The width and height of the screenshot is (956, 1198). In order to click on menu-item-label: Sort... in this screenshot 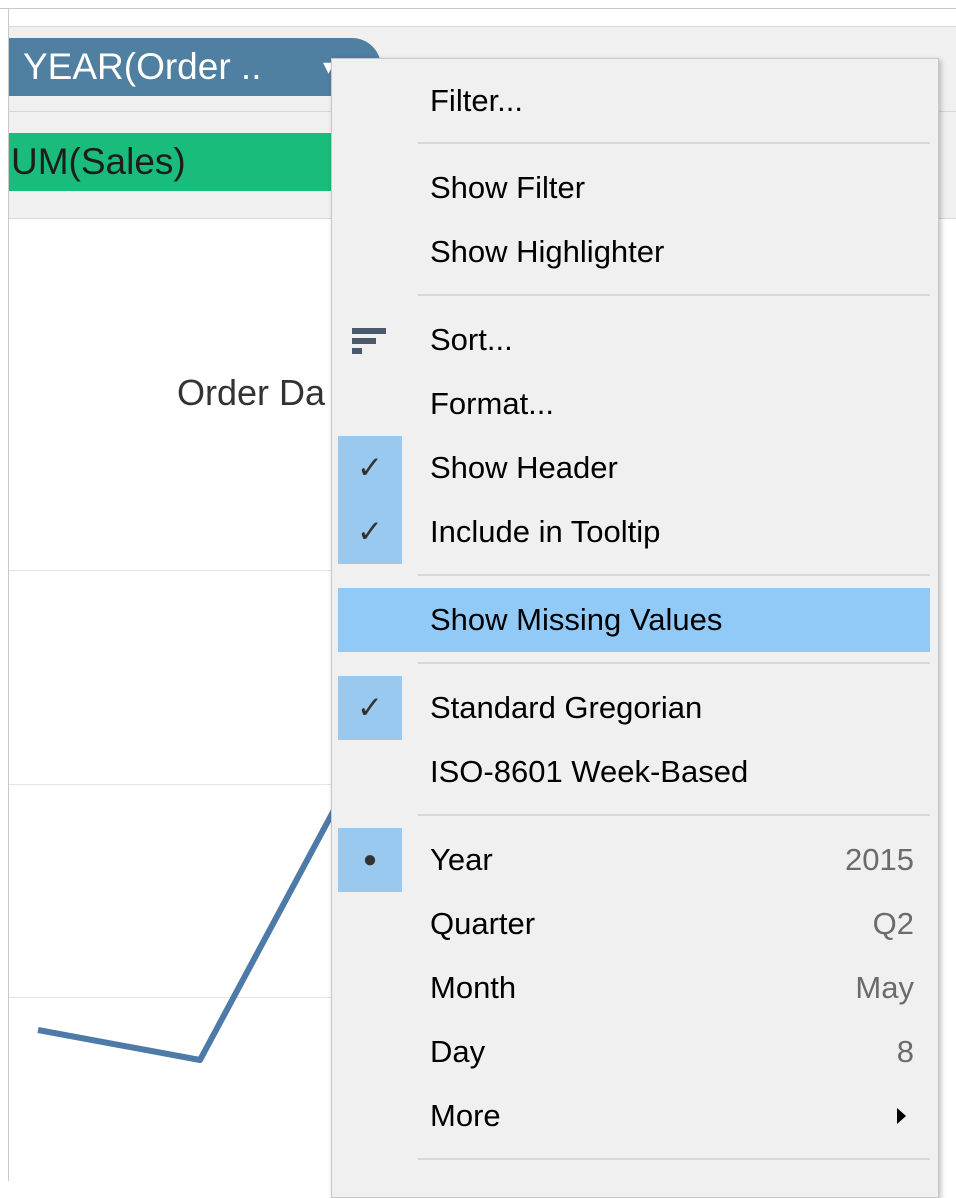, I will do `click(471, 339)`.